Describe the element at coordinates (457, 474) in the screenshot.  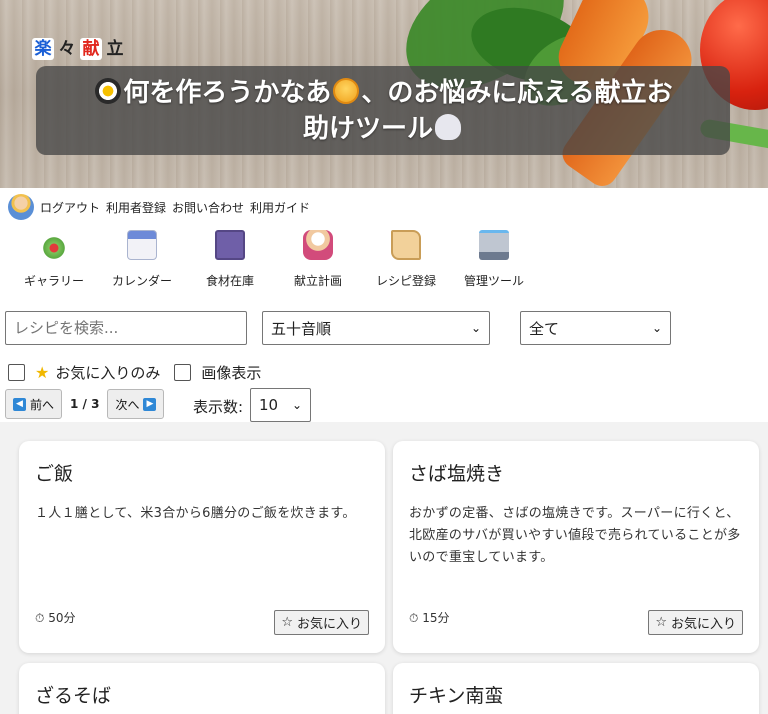
I see `recipe-title: さば塩焼き` at that location.